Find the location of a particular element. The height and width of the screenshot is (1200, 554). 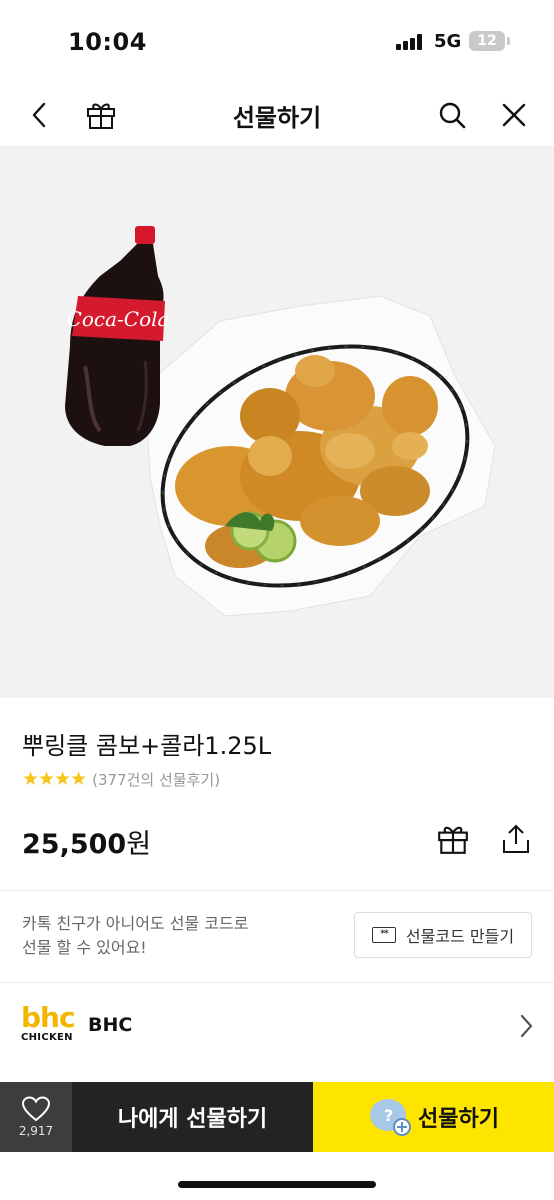

rating-row: ★★★★ (377건의 선물후기) is located at coordinates (121, 779).